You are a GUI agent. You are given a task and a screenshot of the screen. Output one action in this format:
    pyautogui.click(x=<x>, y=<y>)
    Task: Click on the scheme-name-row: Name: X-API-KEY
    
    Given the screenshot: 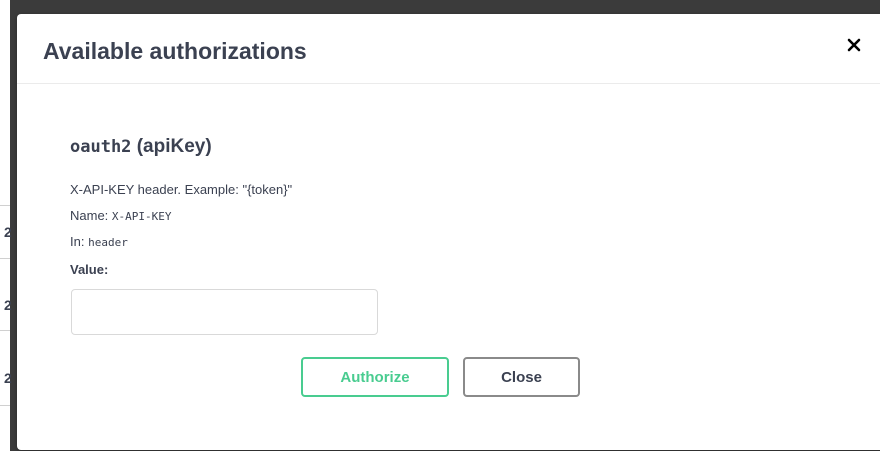 What is the action you would take?
    pyautogui.click(x=121, y=215)
    